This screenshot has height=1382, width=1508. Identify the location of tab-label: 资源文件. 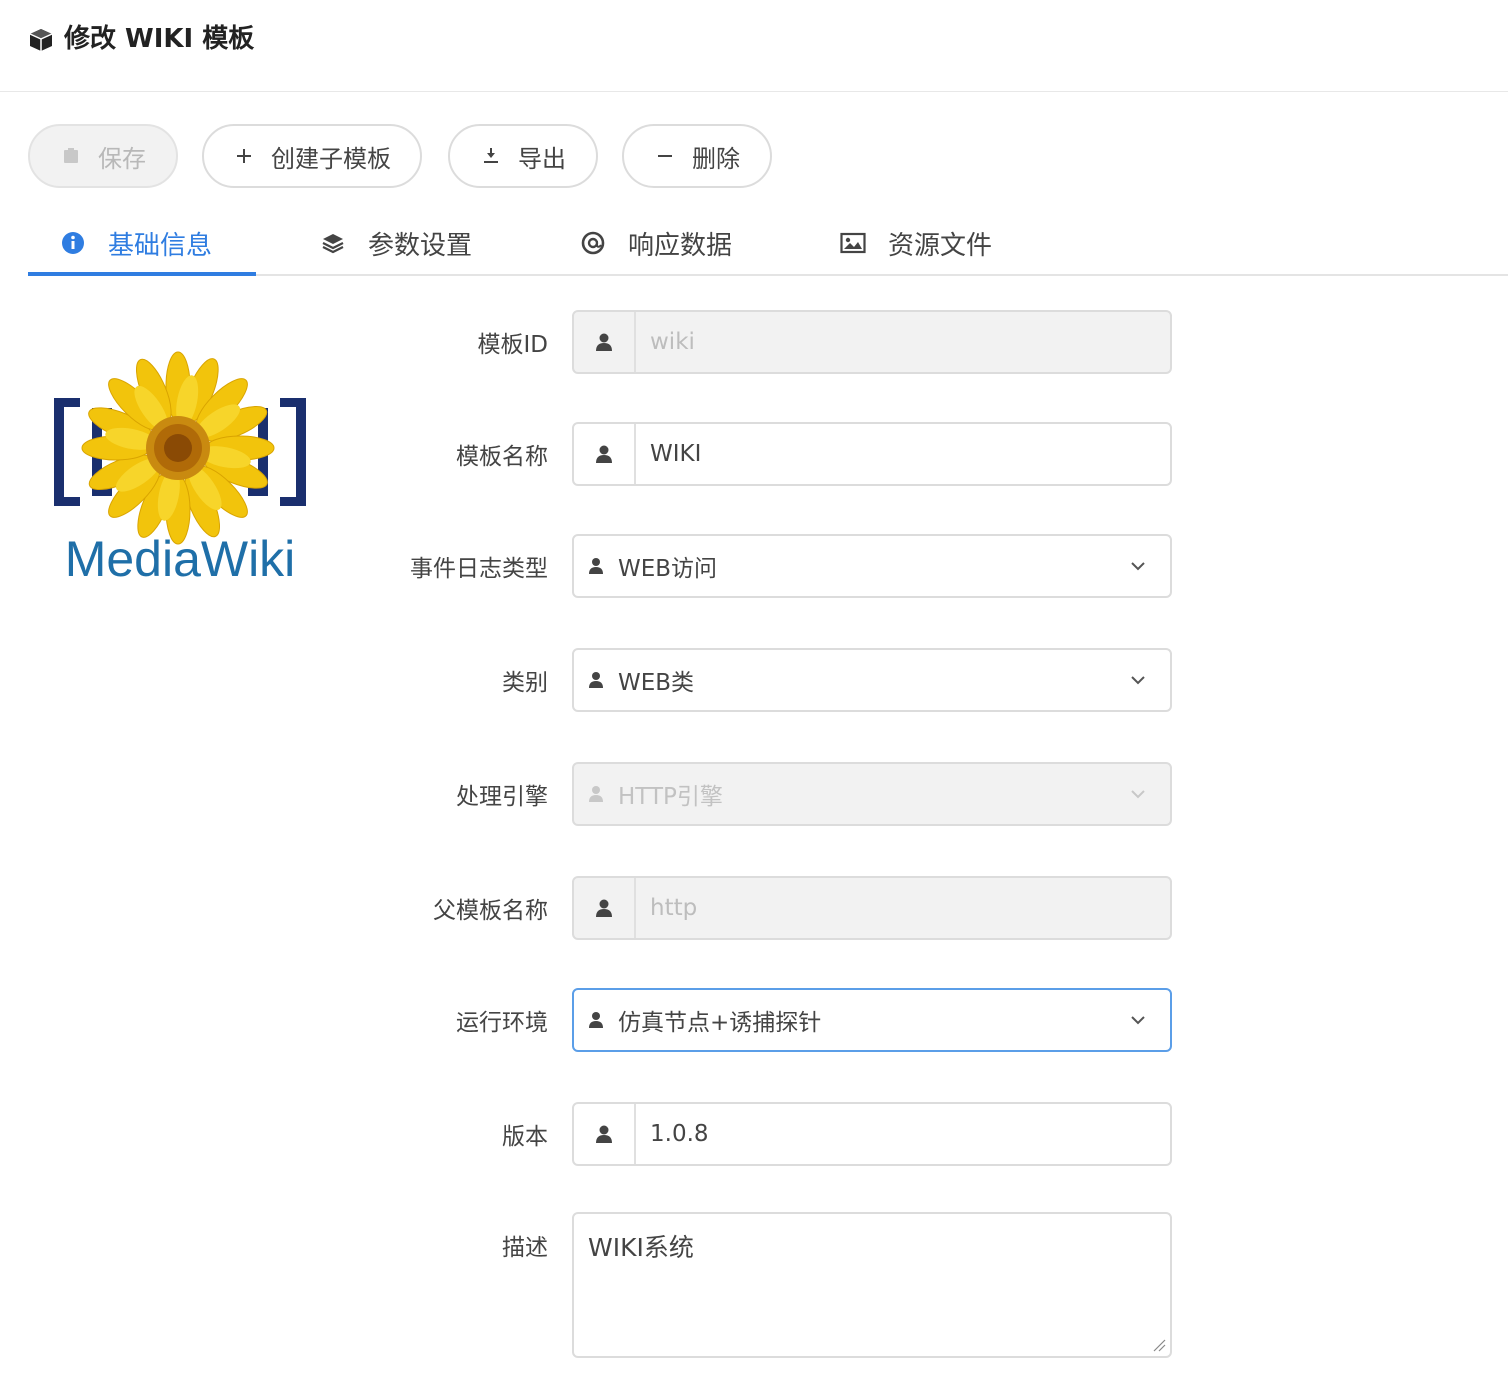
(940, 245).